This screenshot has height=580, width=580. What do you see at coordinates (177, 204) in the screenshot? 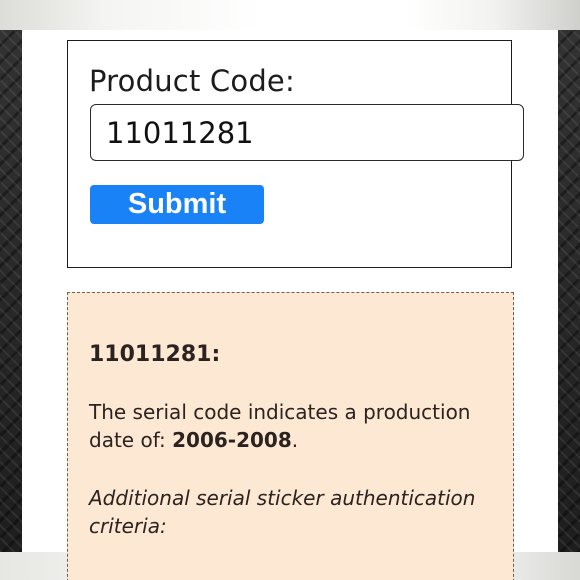
I see `submit-button: Submit` at bounding box center [177, 204].